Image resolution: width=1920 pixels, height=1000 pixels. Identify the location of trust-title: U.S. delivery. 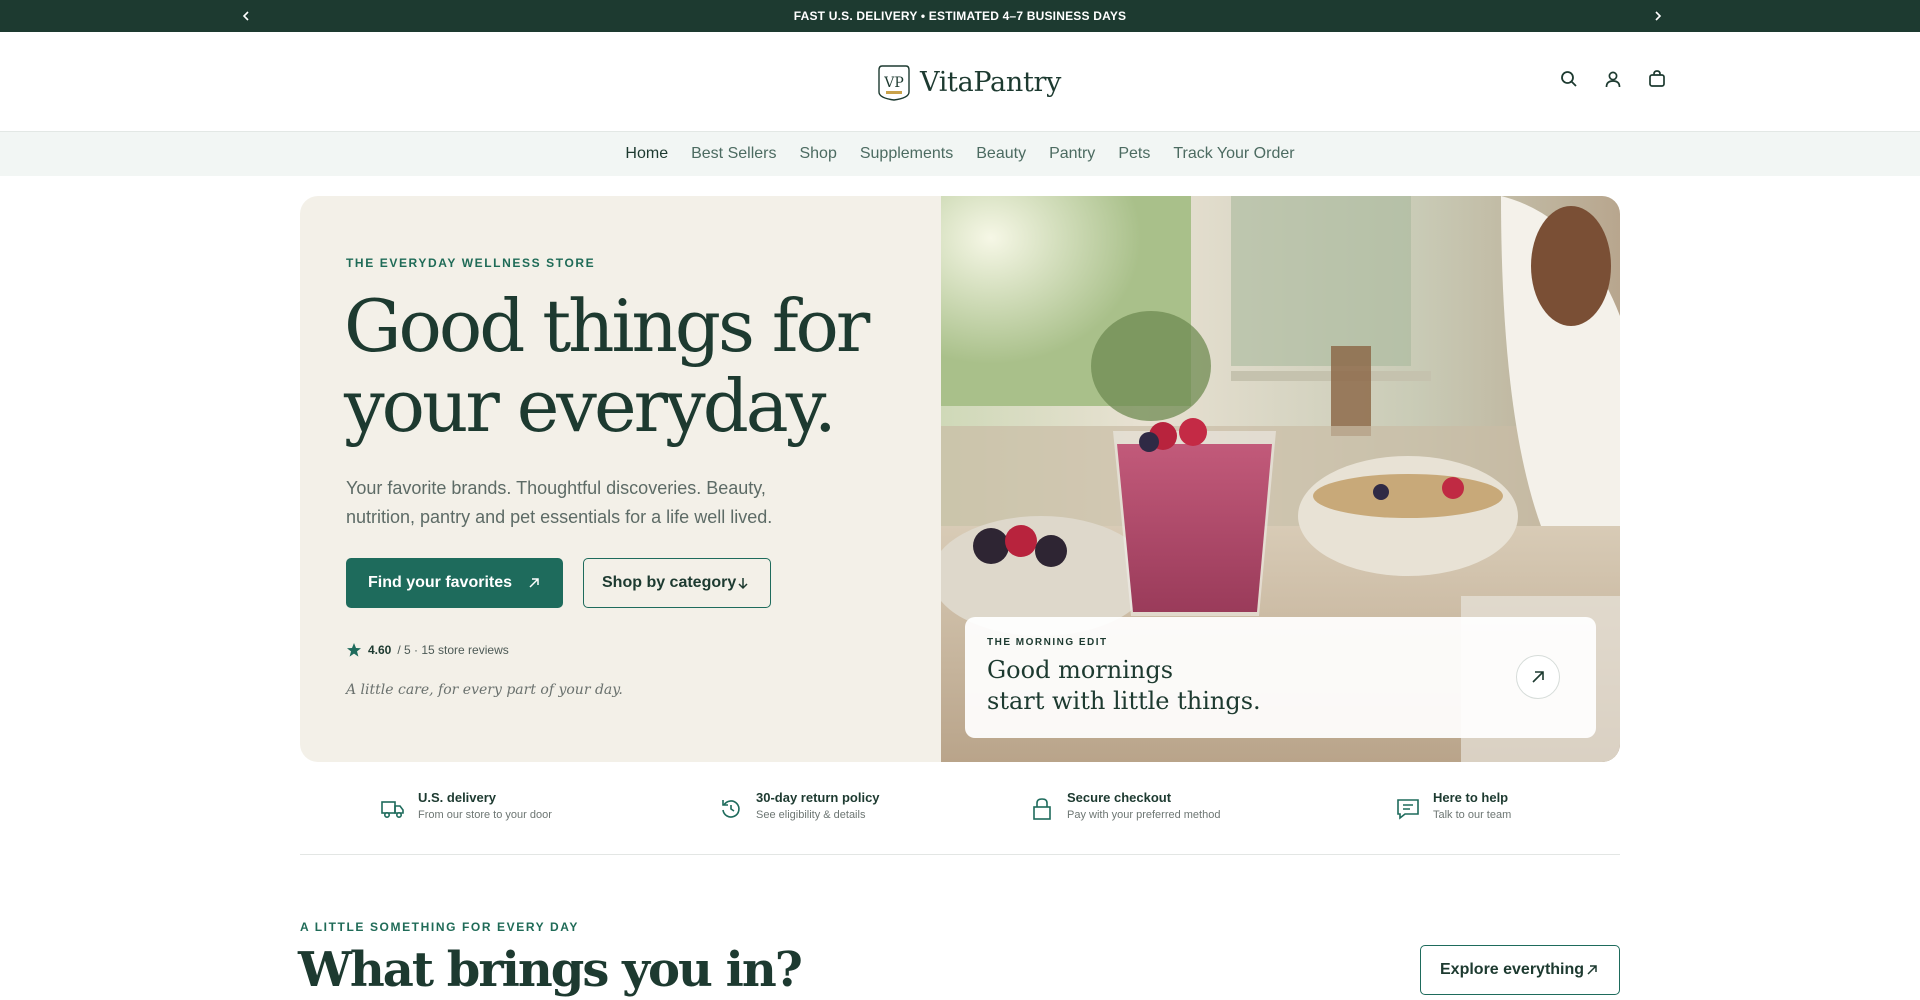
(457, 797).